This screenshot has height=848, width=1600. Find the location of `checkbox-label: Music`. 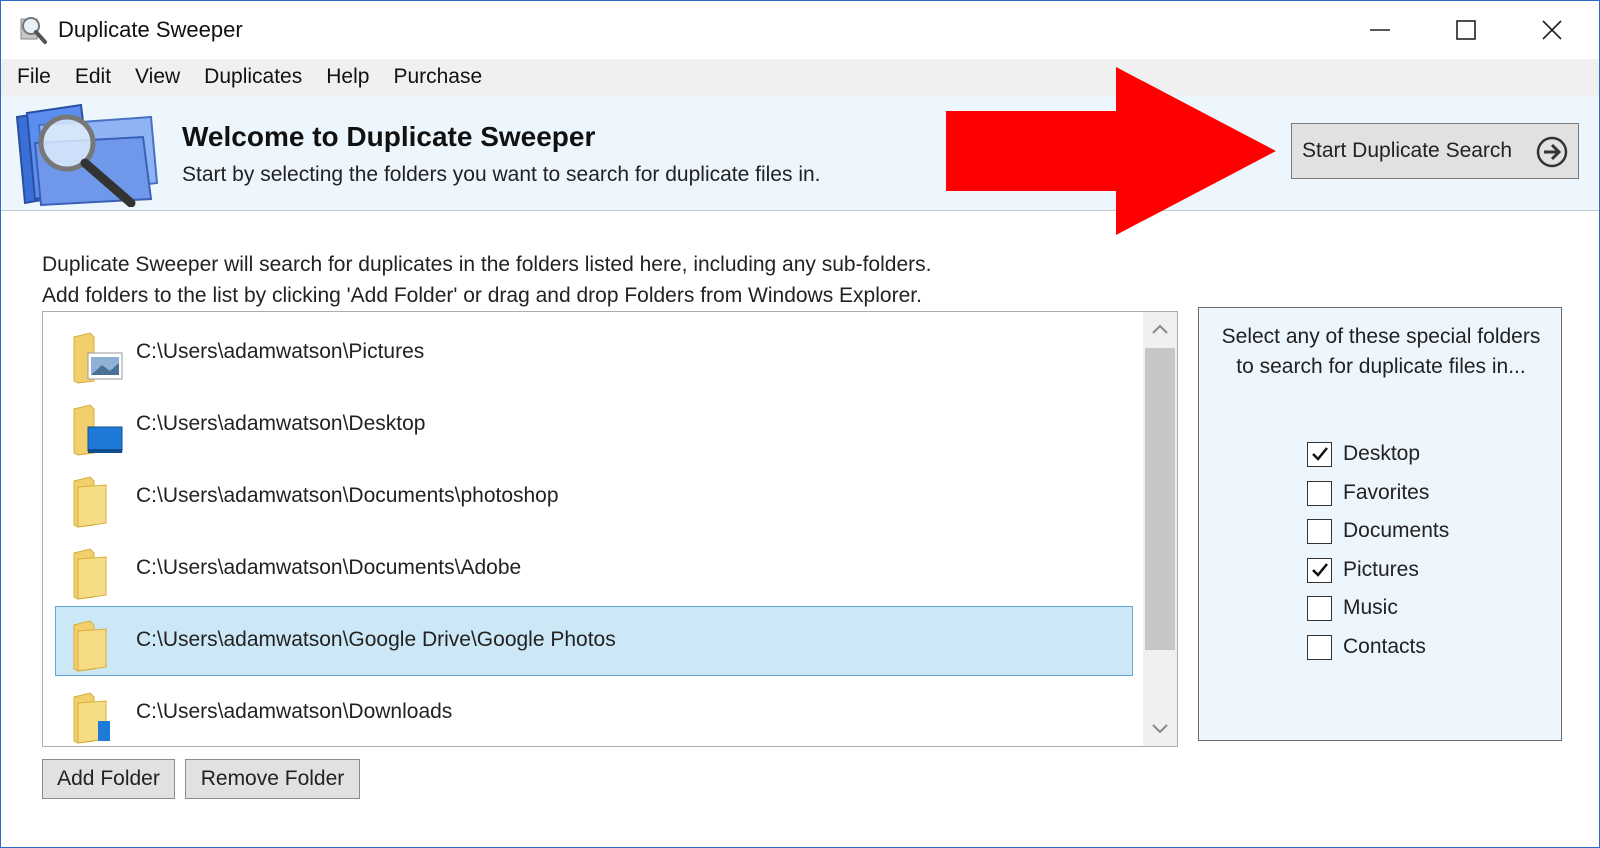

checkbox-label: Music is located at coordinates (1370, 607).